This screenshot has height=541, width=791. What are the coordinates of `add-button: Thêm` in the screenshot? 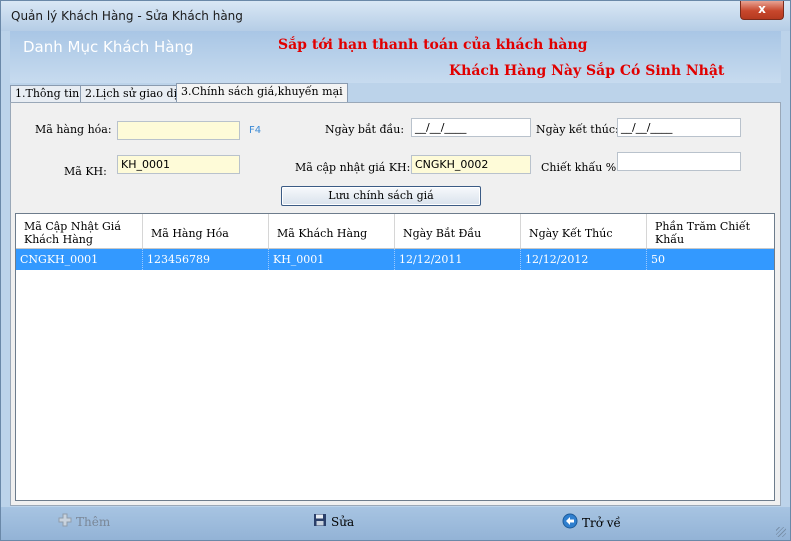 It's located at (84, 521).